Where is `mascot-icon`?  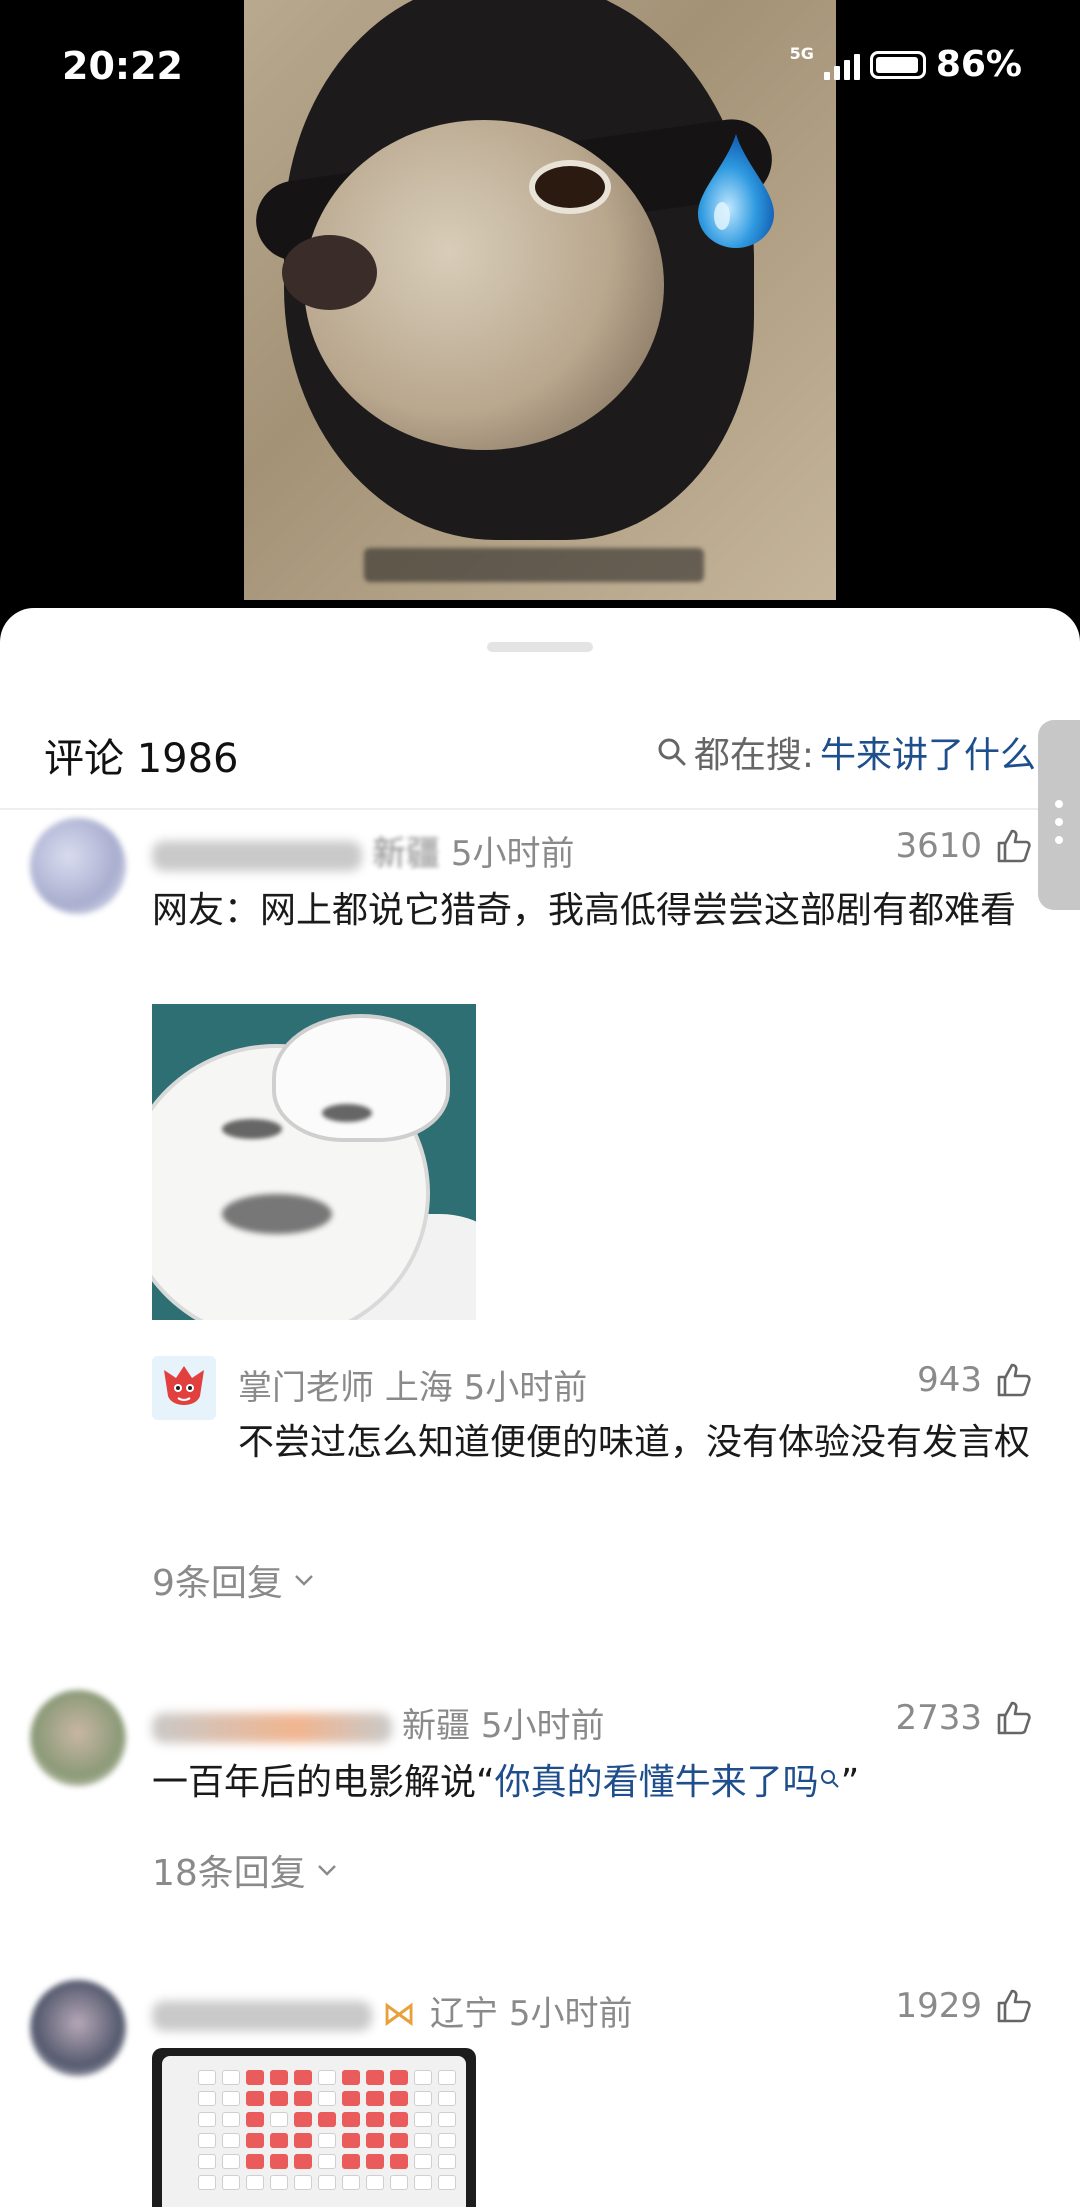
mascot-icon is located at coordinates (184, 1388).